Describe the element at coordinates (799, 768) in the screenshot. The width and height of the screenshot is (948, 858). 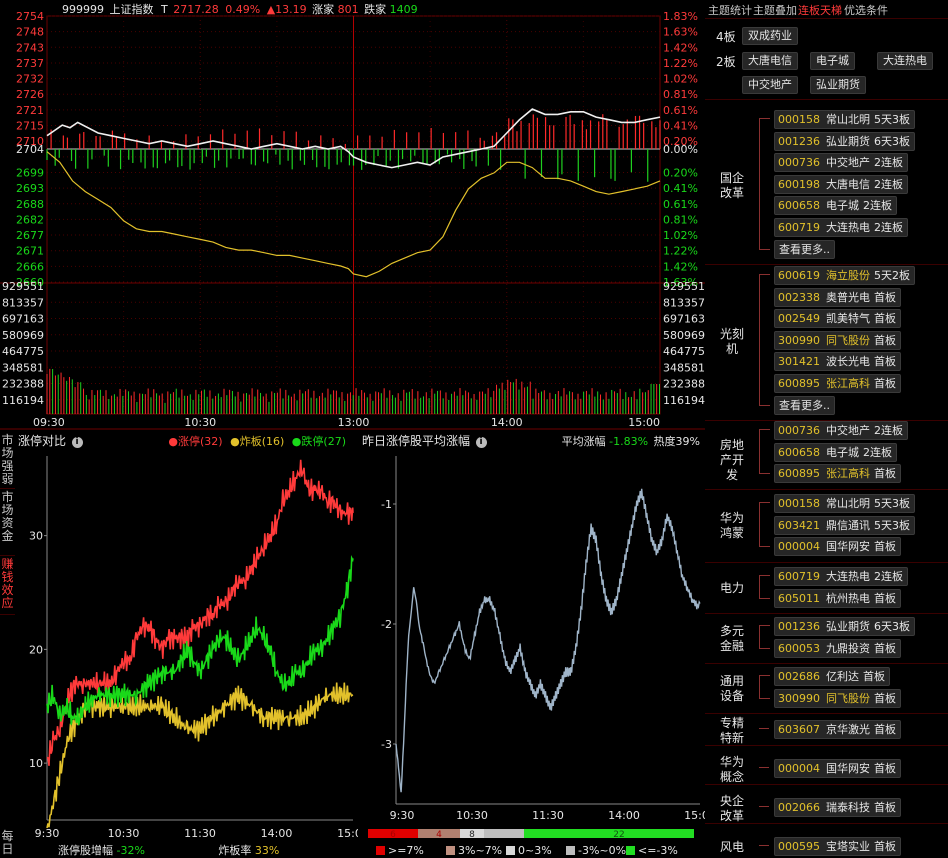
I see `stock-code: 000004` at that location.